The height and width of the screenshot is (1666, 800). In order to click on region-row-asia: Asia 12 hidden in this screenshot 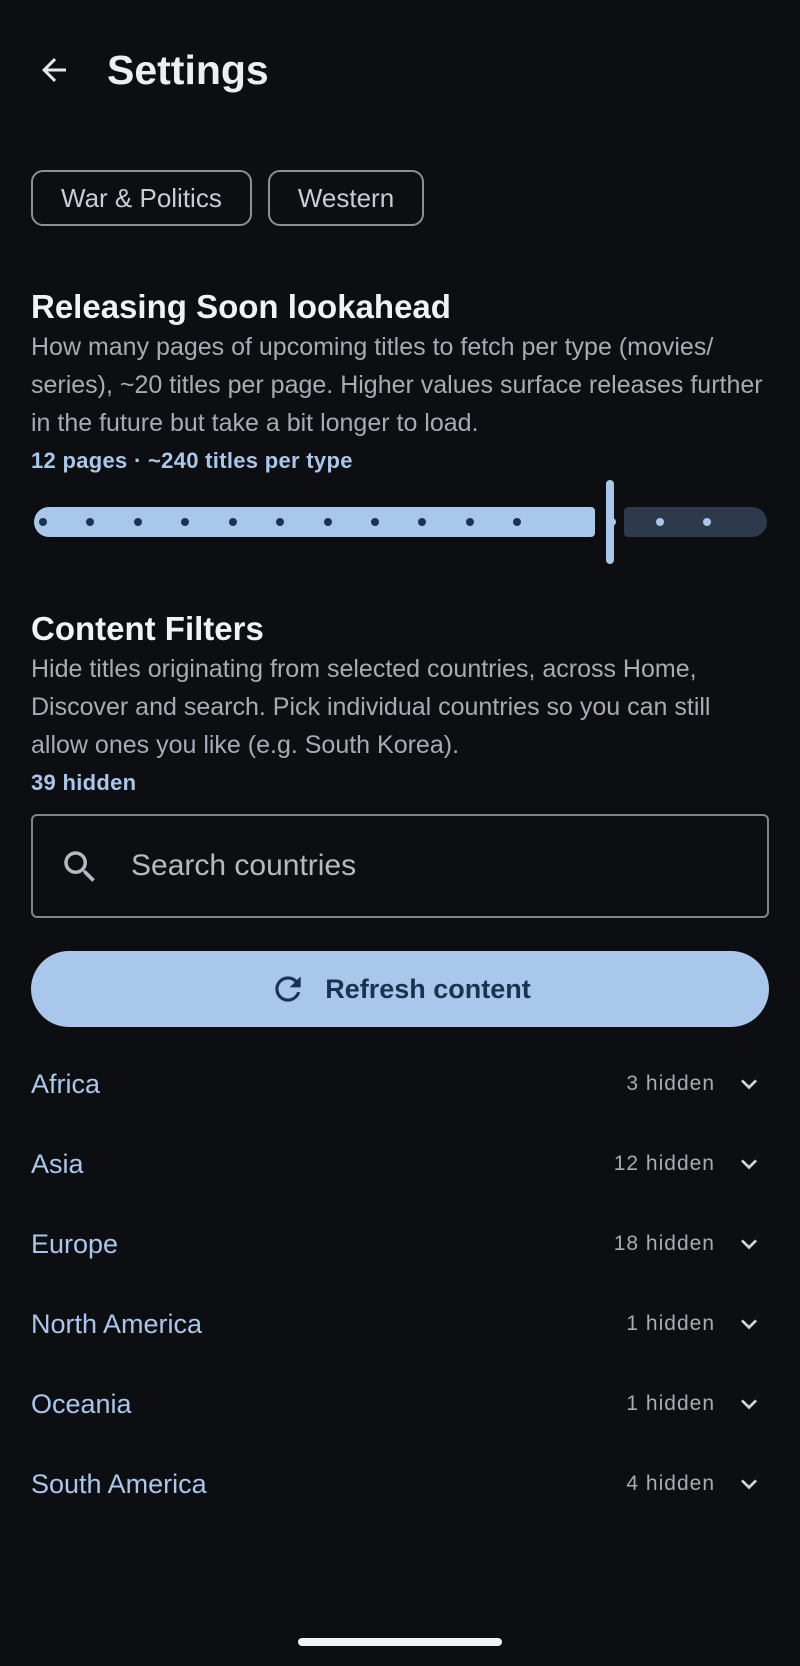, I will do `click(400, 1164)`.